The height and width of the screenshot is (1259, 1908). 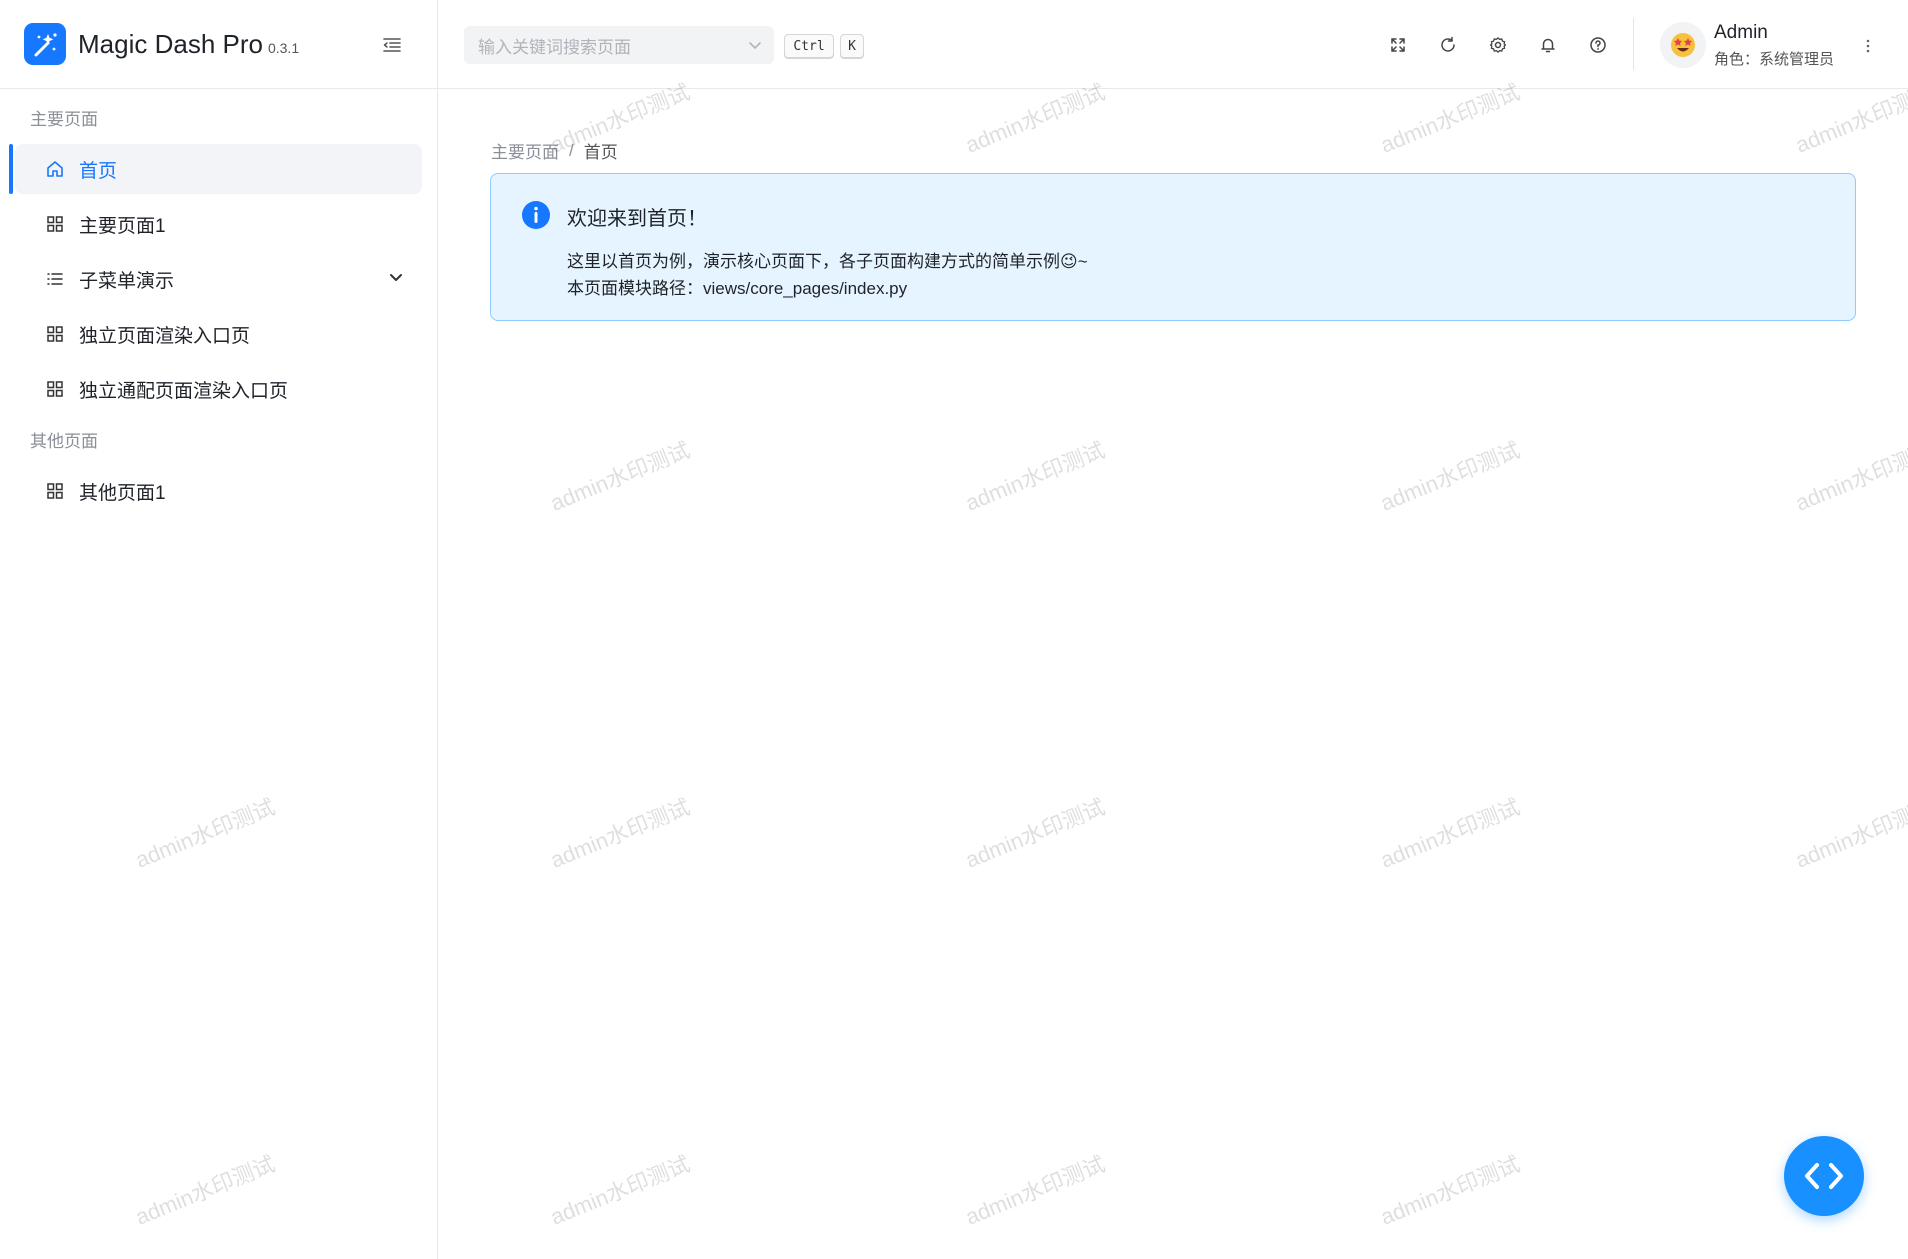 I want to click on brand-bar: Magic Dash Pro 0.3.1, so click(x=218, y=44).